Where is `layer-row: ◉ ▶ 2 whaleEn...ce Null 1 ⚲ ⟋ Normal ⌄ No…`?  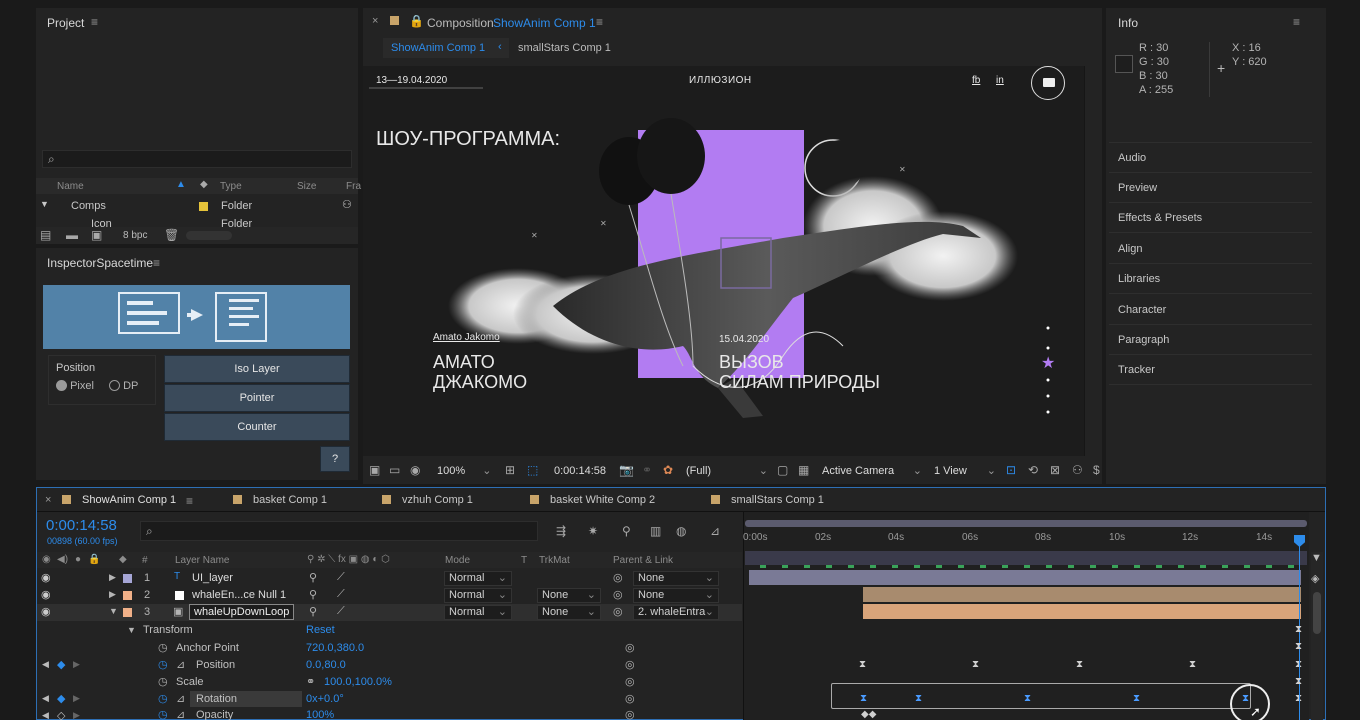 layer-row: ◉ ▶ 2 whaleEn...ce Null 1 ⚲ ⟋ Normal ⌄ No… is located at coordinates (389, 595).